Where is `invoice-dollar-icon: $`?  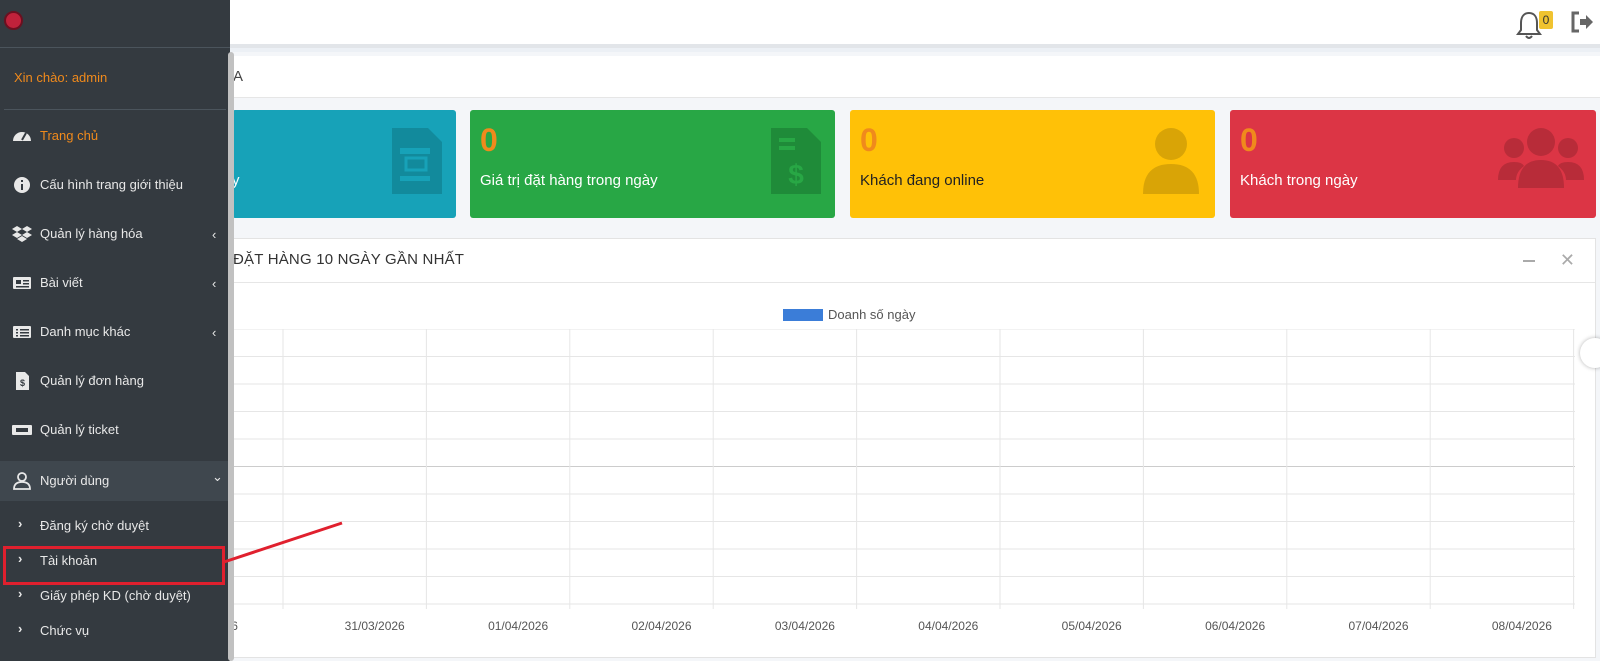 invoice-dollar-icon: $ is located at coordinates (796, 161).